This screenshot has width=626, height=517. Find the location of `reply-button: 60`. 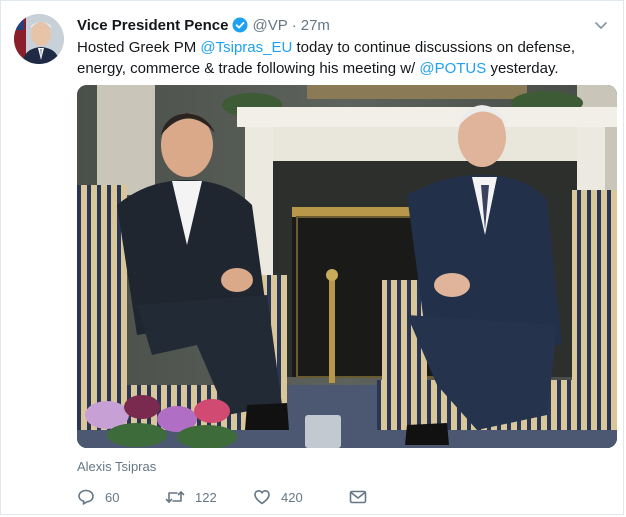

reply-button: 60 is located at coordinates (121, 497).